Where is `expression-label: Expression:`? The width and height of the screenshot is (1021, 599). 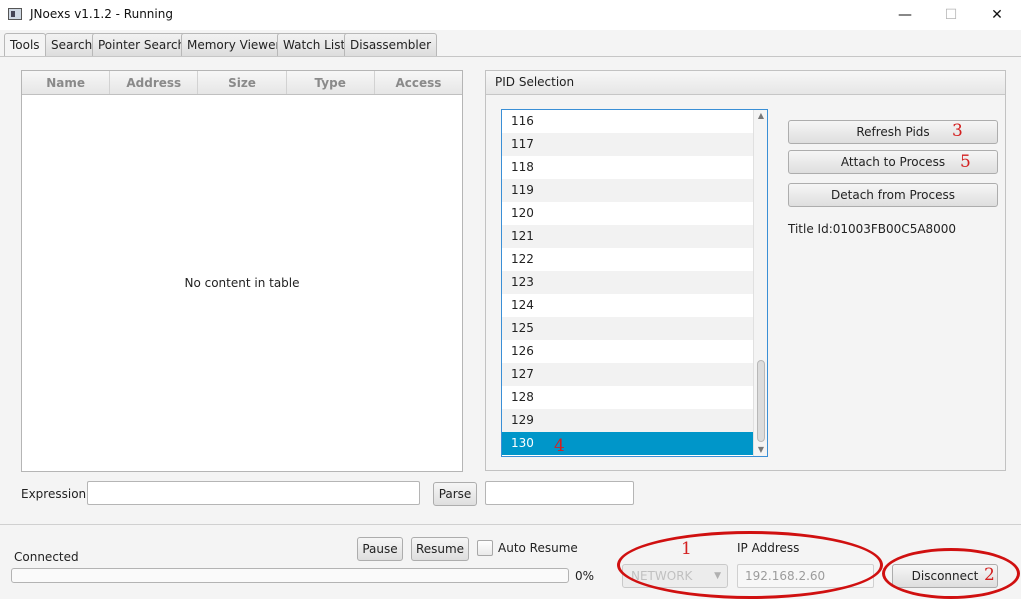
expression-label: Expression: is located at coordinates (56, 494).